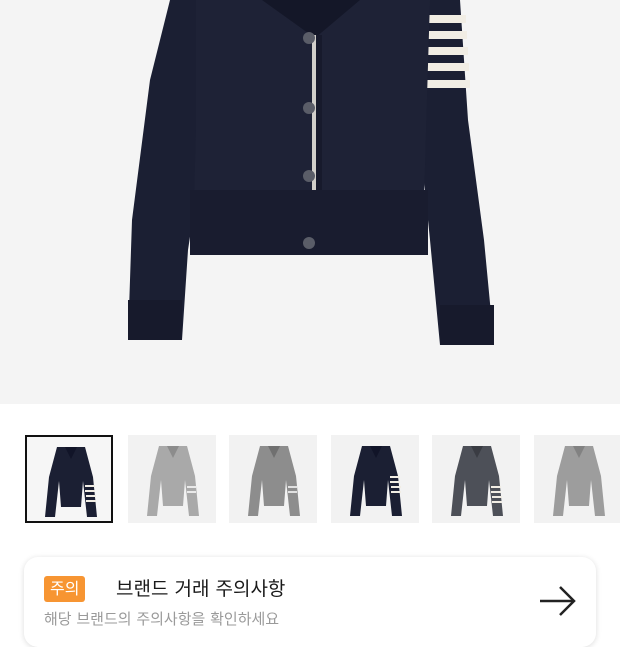 The height and width of the screenshot is (647, 620). Describe the element at coordinates (558, 603) in the screenshot. I see `arrow-right-icon` at that location.